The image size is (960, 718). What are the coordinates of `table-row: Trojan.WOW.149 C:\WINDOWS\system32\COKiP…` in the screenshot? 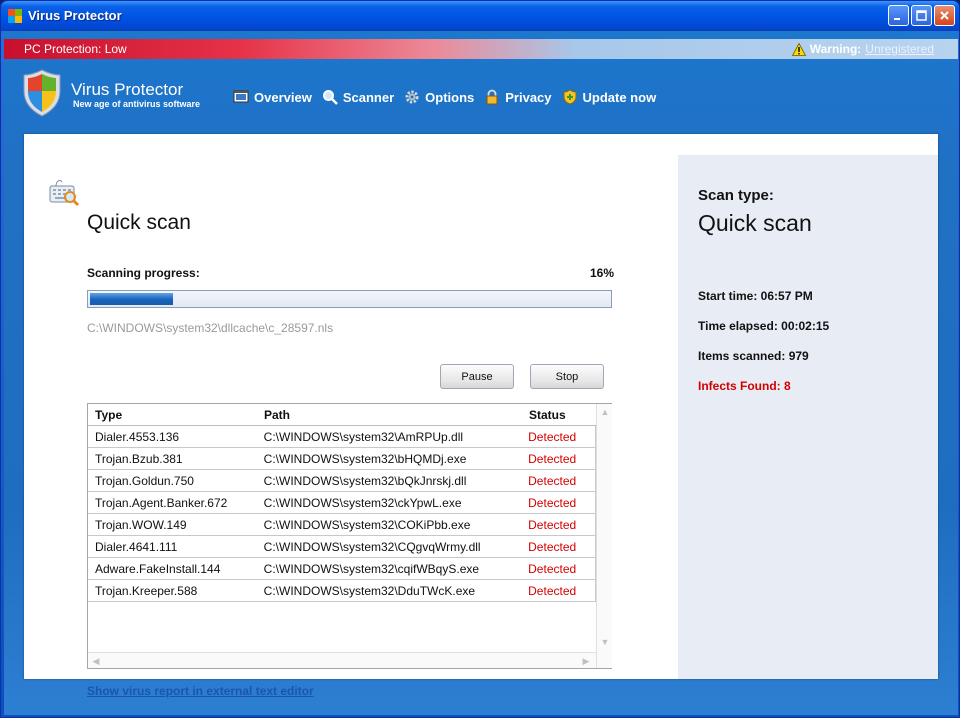 It's located at (342, 525).